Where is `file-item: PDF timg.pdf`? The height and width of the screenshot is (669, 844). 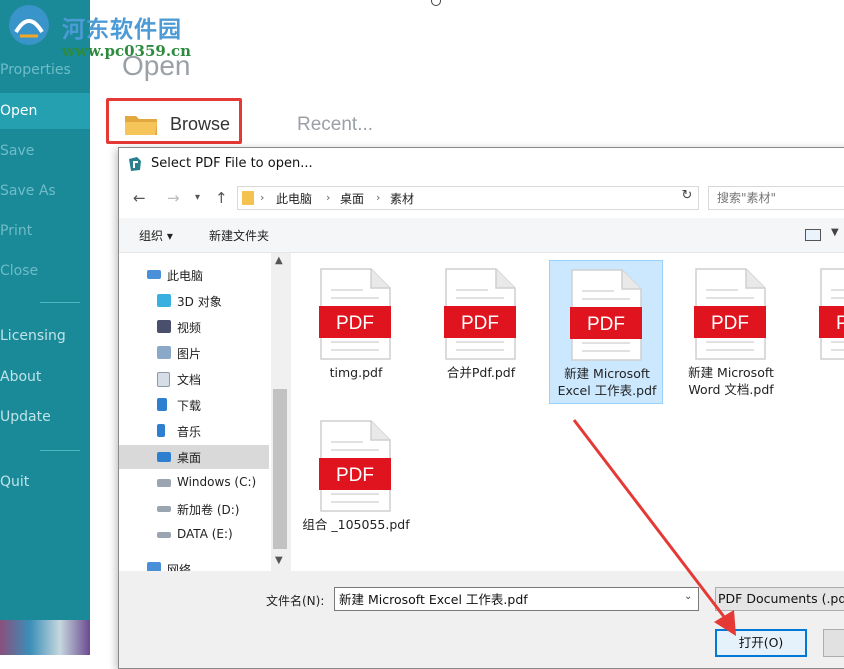
file-item: PDF timg.pdf is located at coordinates (356, 332).